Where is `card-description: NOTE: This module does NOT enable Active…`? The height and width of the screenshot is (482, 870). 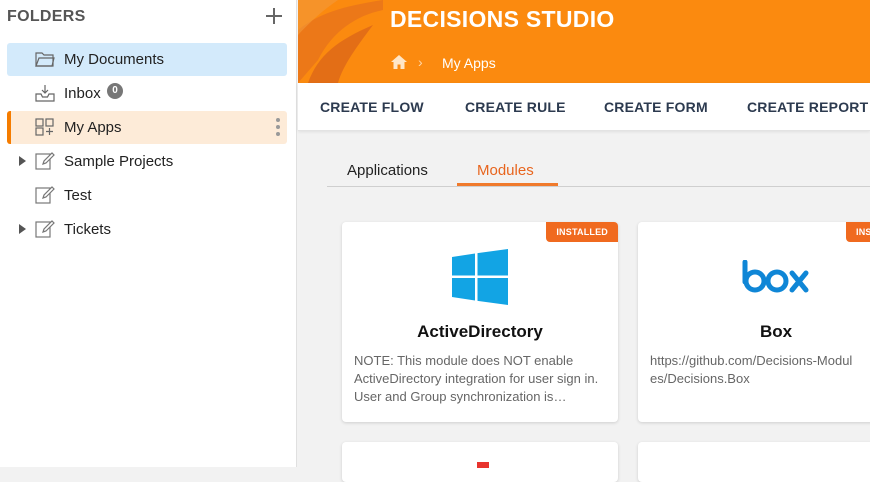
card-description: NOTE: This module does NOT enable Active… is located at coordinates (476, 378).